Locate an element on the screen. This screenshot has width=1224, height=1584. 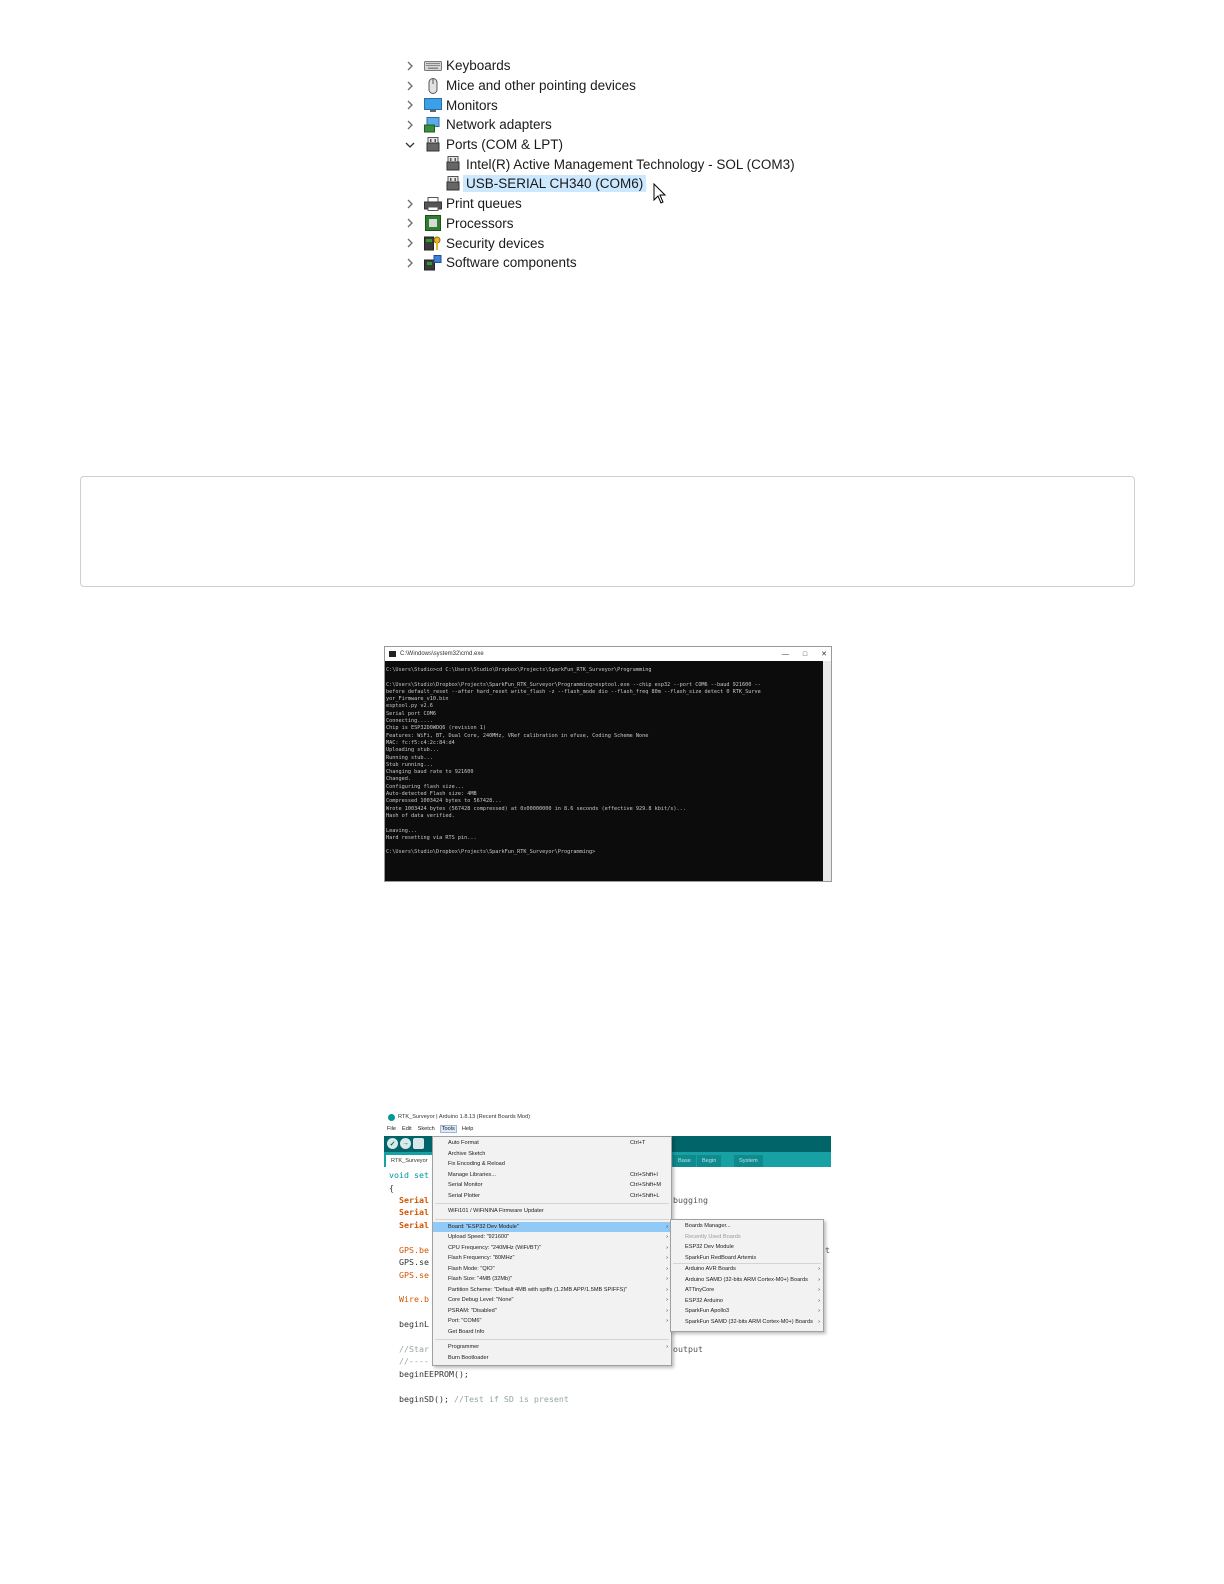
tab-rtk-surveyor: RTK_Surveyor is located at coordinates (409, 1161).